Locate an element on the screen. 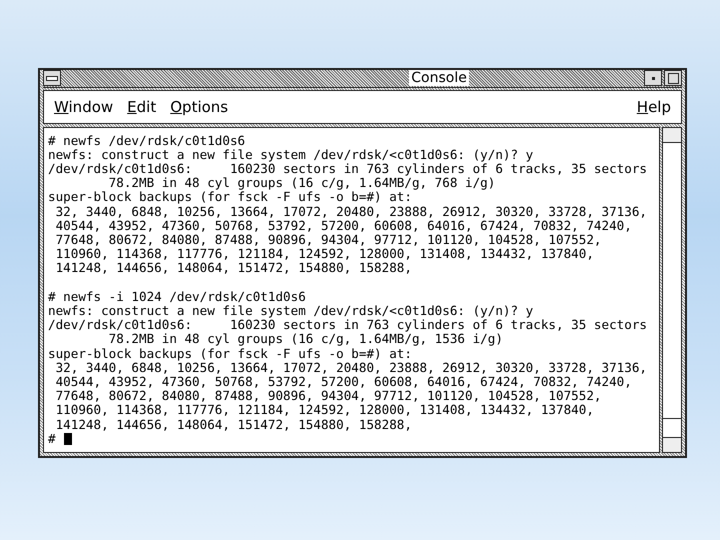 The image size is (720, 540). terminal-prompt: # is located at coordinates (52, 439).